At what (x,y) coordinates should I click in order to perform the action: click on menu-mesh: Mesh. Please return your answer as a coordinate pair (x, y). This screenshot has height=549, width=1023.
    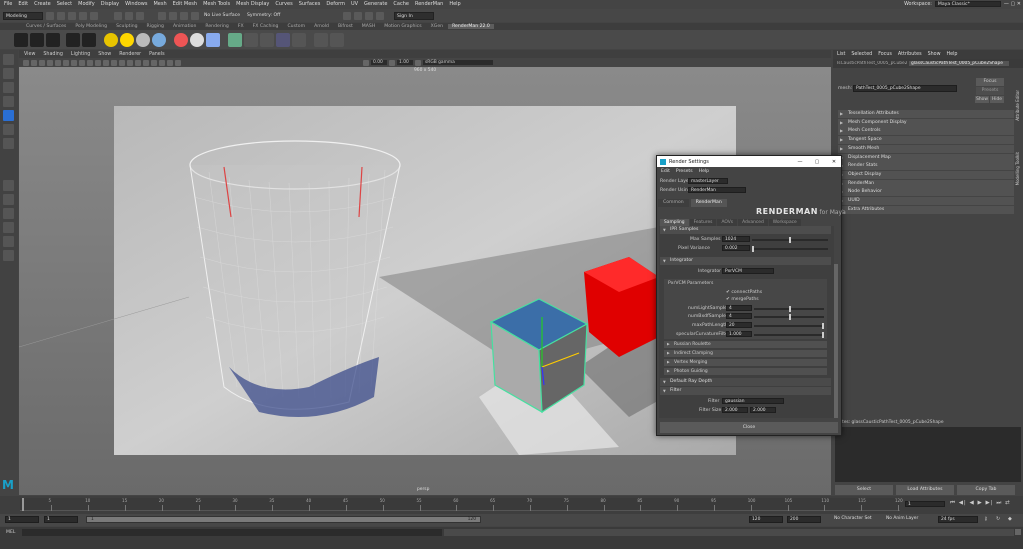
    Looking at the image, I should click on (159, 4).